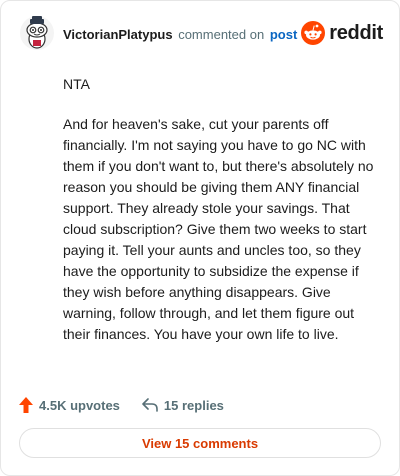 Image resolution: width=400 pixels, height=476 pixels. I want to click on upvote-count: 4.5K upvotes, so click(79, 405).